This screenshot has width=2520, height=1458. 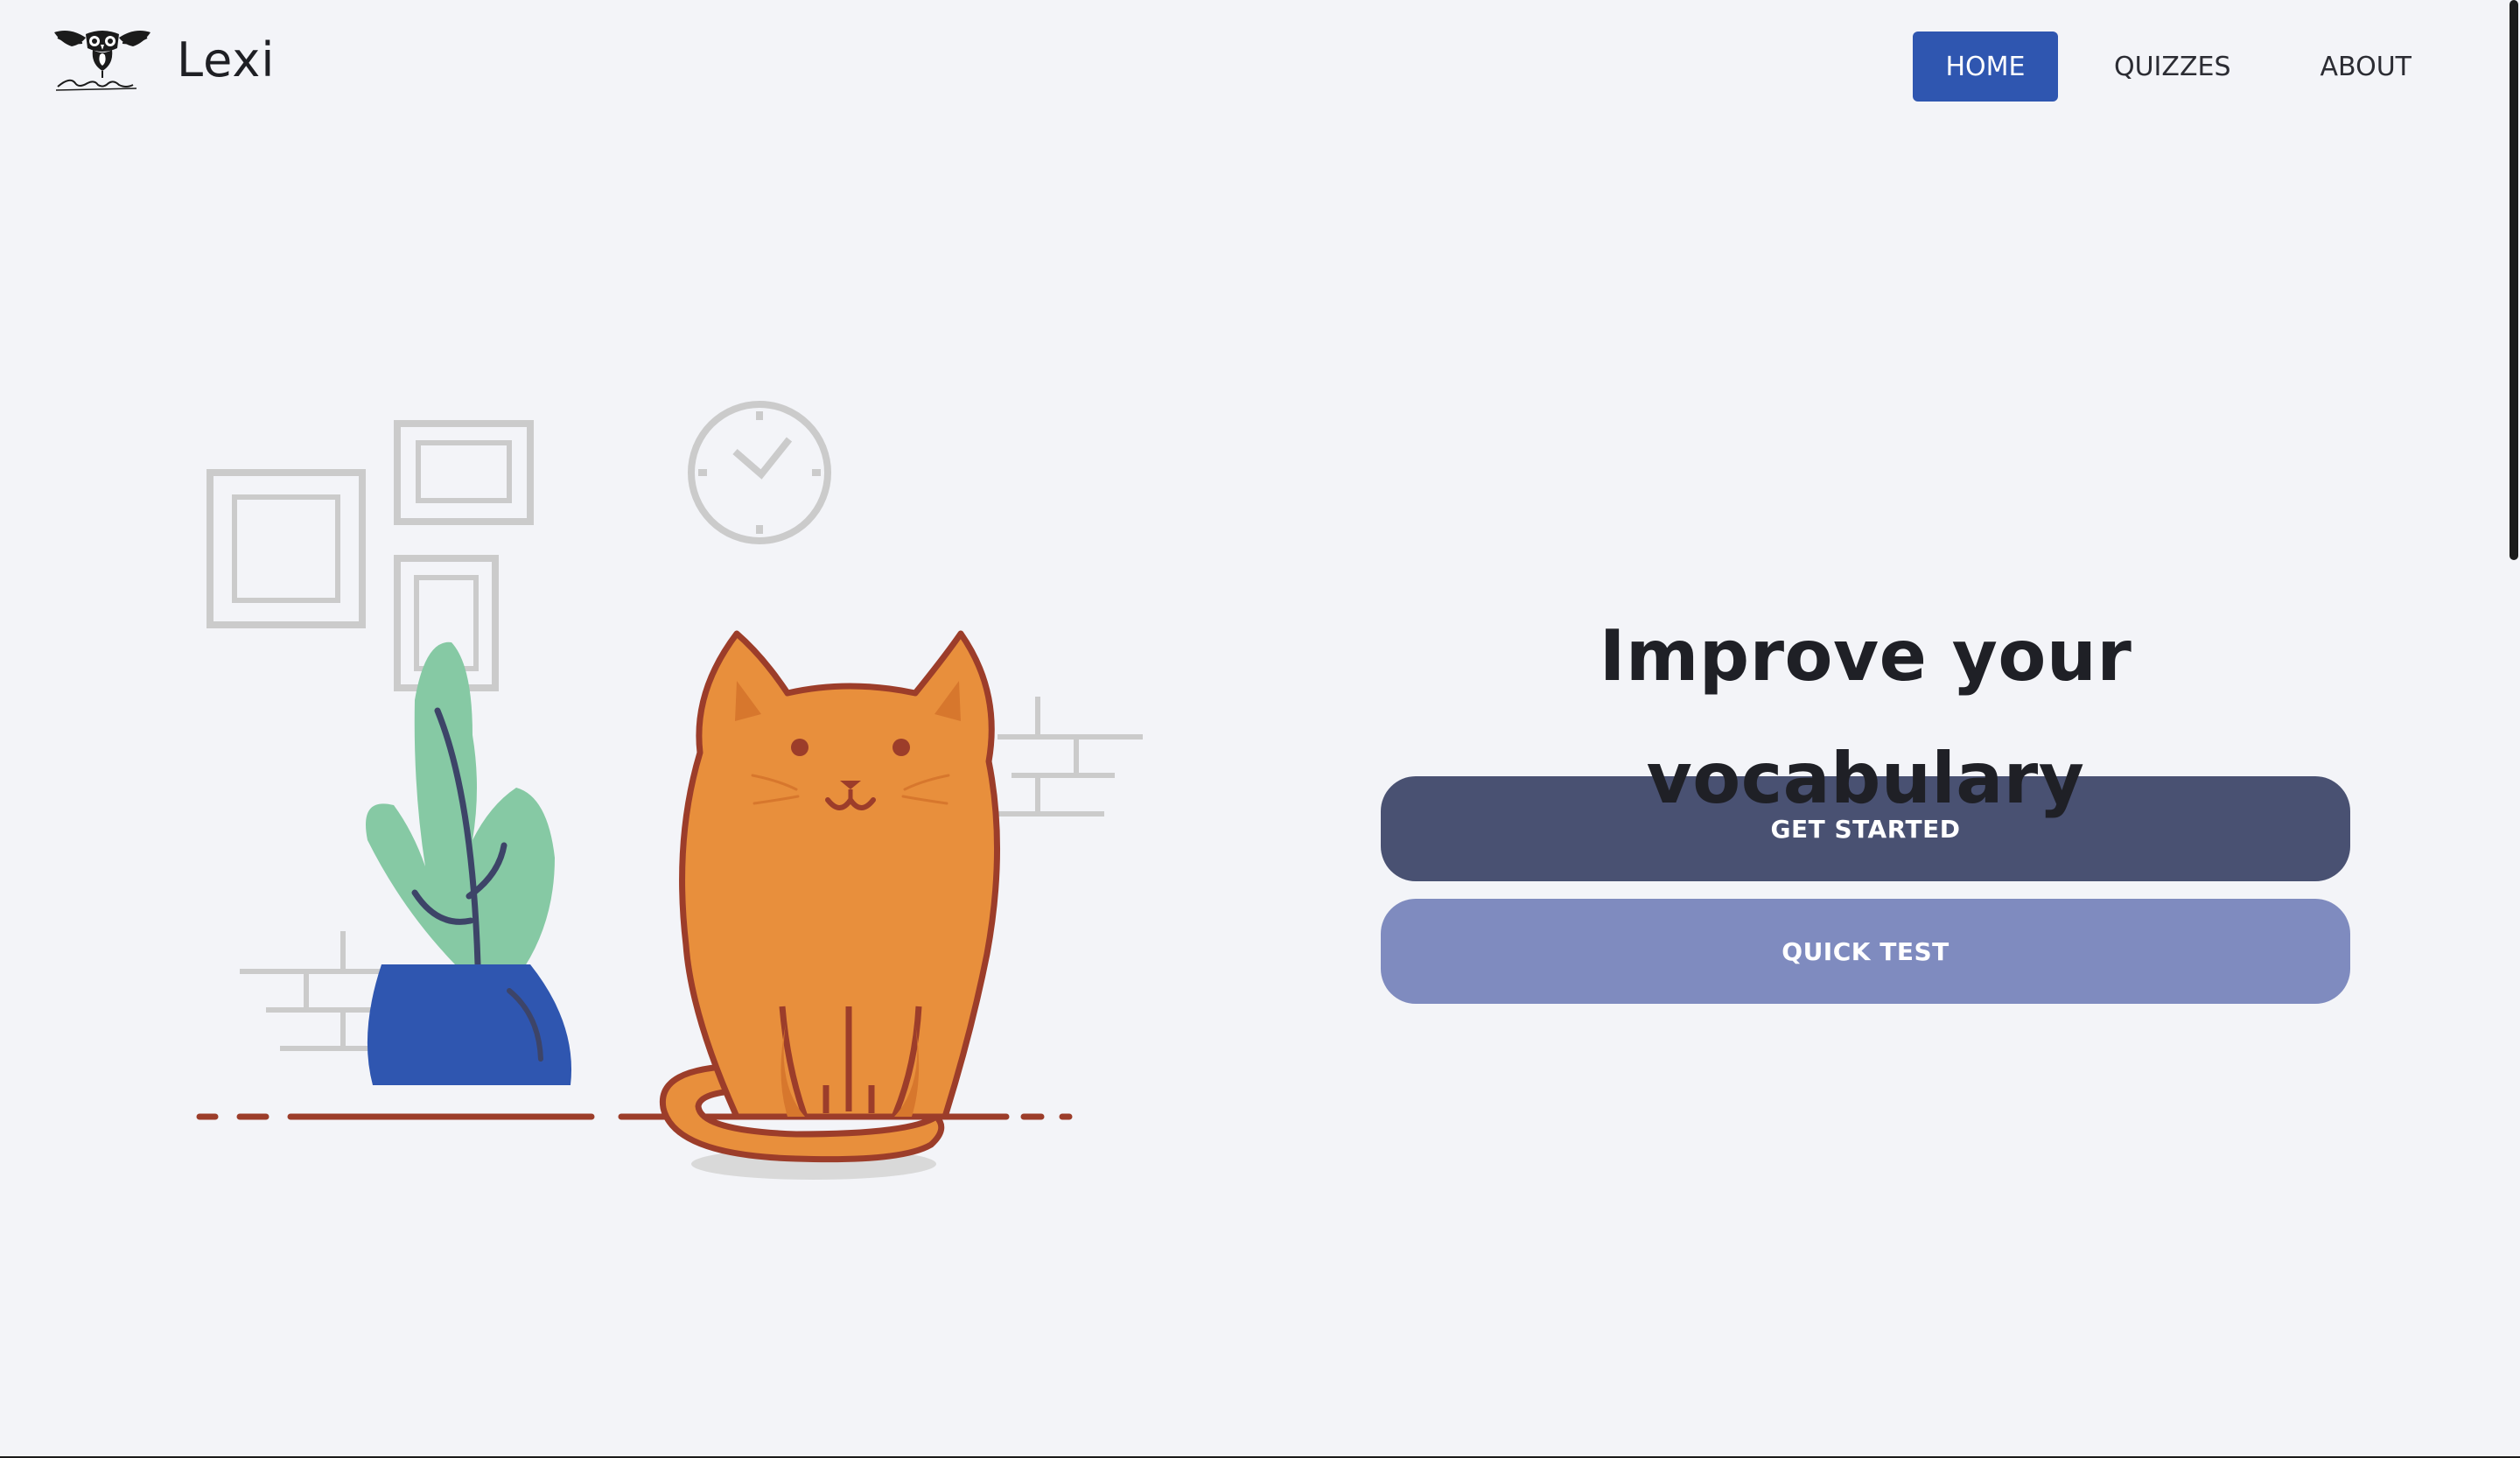 I want to click on scrollbar, so click(x=2514, y=729).